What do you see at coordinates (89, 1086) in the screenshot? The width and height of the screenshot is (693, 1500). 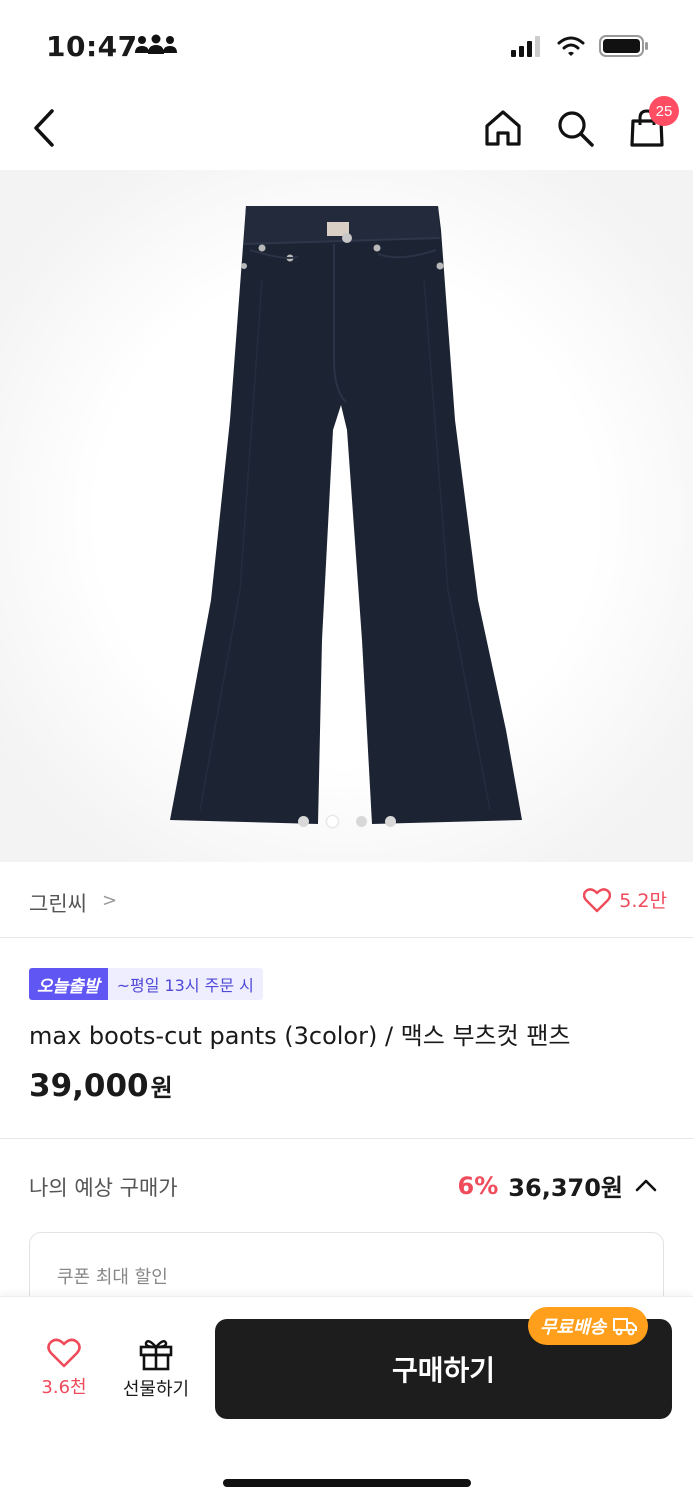 I see `price-value: 39,000` at bounding box center [89, 1086].